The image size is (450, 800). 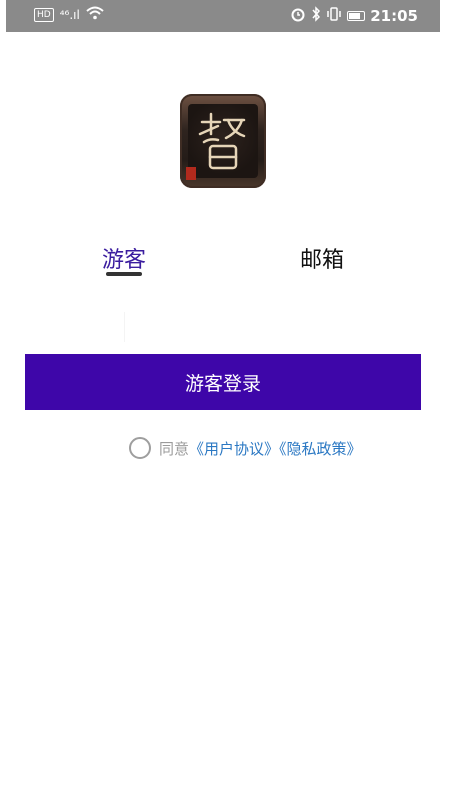 I want to click on user-agreement-link: 《用户协议》, so click(x=234, y=449).